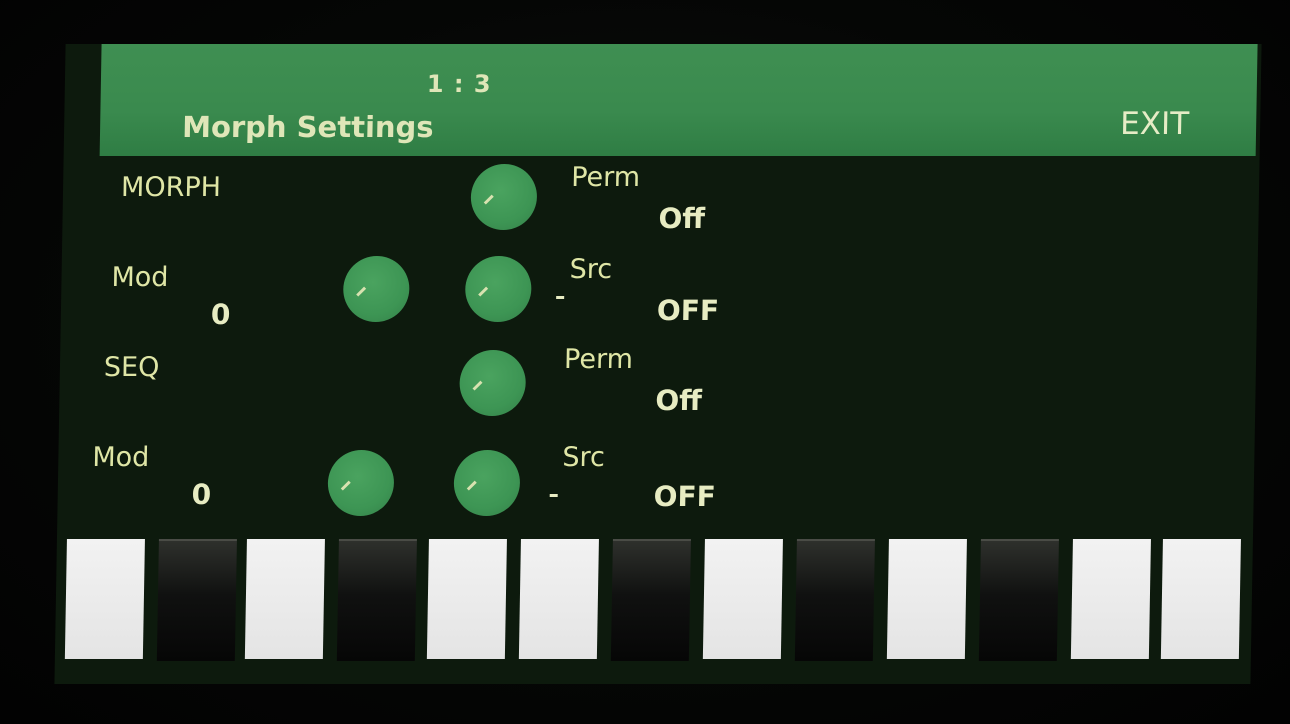 This screenshot has height=724, width=1290. Describe the element at coordinates (504, 197) in the screenshot. I see `morph-perm-knob` at that location.